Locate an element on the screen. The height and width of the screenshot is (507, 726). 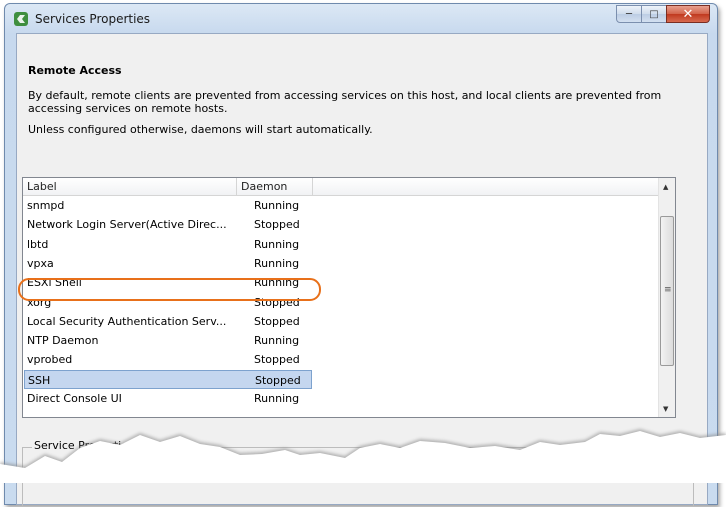
table-row: vprobed Stopped is located at coordinates (168, 359).